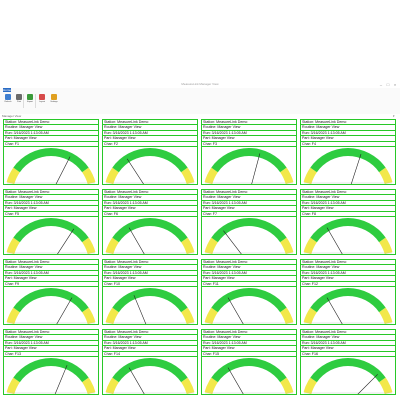 The width and height of the screenshot is (400, 400). Describe the element at coordinates (200, 101) in the screenshot. I see `ribbon: Home Refresh Print Export Layout Settings` at that location.